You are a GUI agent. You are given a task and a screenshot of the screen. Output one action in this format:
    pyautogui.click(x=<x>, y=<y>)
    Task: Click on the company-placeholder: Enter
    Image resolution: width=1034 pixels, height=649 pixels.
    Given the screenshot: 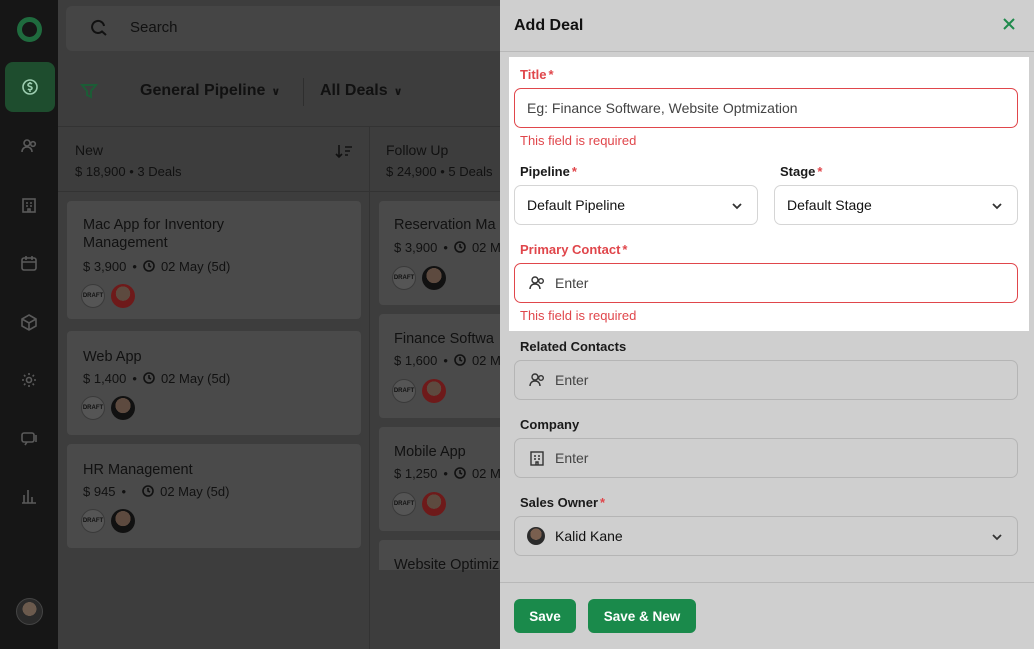 What is the action you would take?
    pyautogui.click(x=572, y=458)
    